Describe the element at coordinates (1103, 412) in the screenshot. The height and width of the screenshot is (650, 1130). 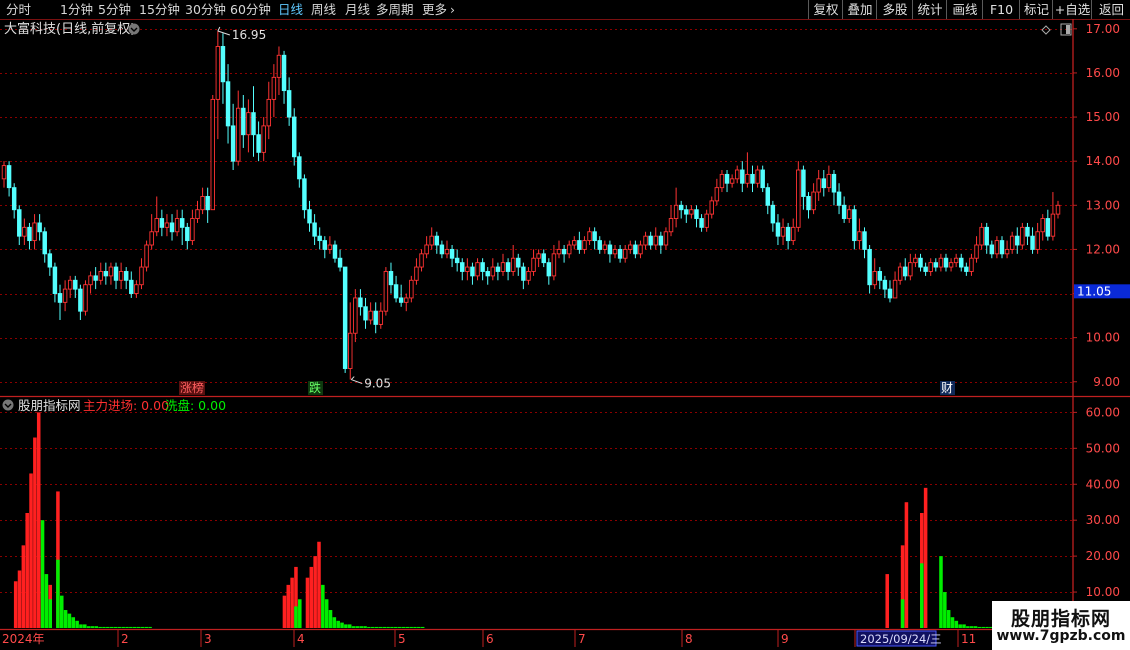
I see `indicator-tick-label-5: 60.00` at that location.